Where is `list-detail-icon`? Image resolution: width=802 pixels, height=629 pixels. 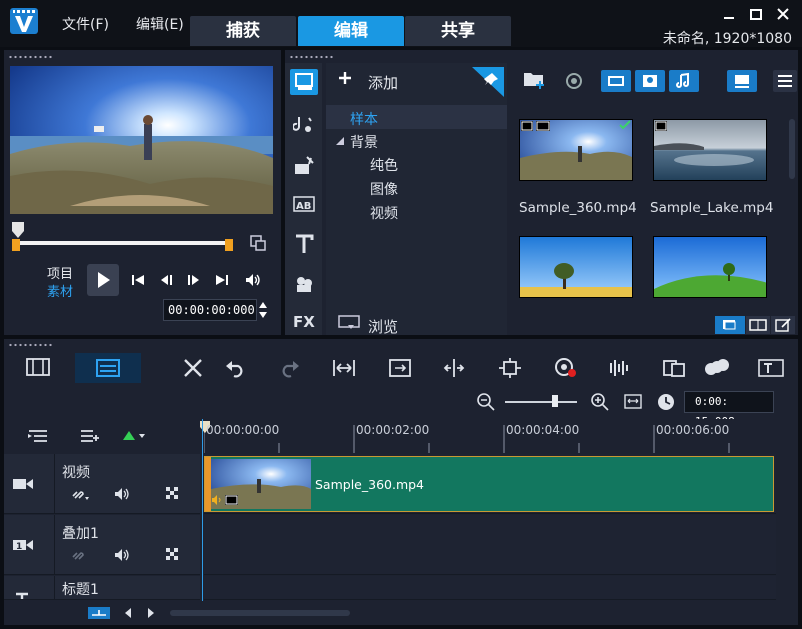
list-detail-icon is located at coordinates (758, 325).